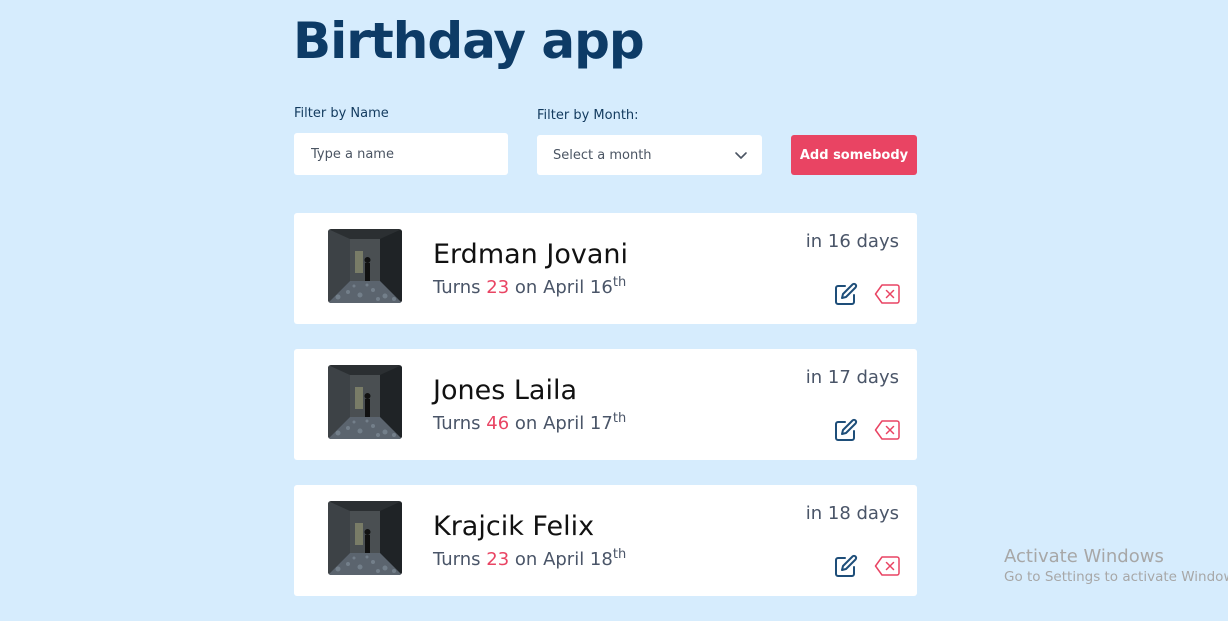  I want to click on birthday-date: on April 18, so click(563, 559).